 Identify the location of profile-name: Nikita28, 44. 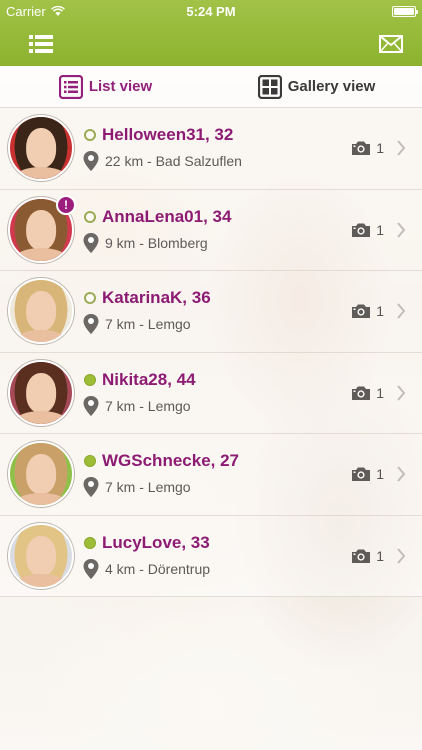
(149, 379).